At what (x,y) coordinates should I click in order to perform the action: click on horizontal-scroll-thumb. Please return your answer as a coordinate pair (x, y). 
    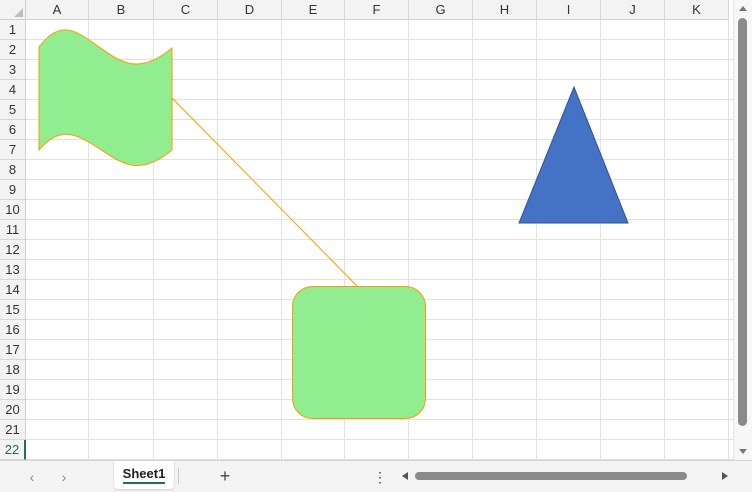
    Looking at the image, I should click on (551, 476).